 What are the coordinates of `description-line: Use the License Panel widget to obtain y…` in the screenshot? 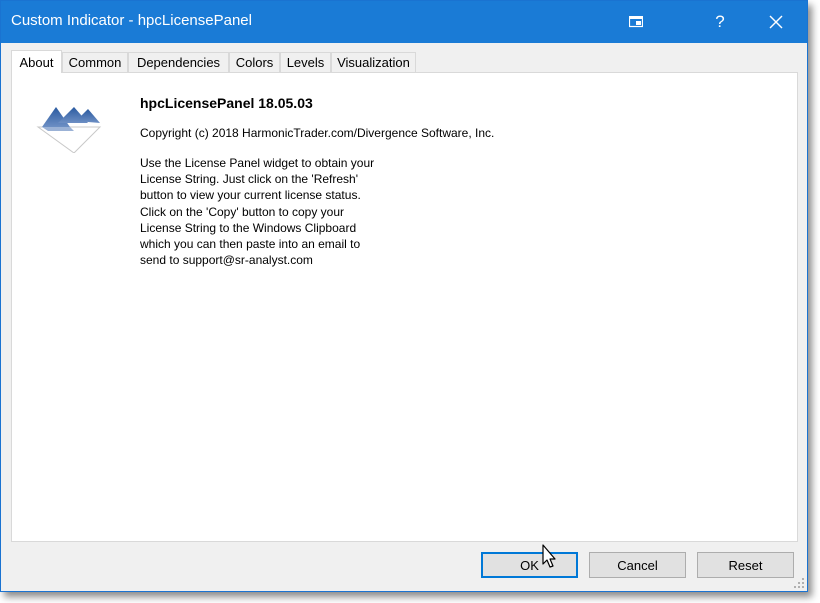 It's located at (257, 163).